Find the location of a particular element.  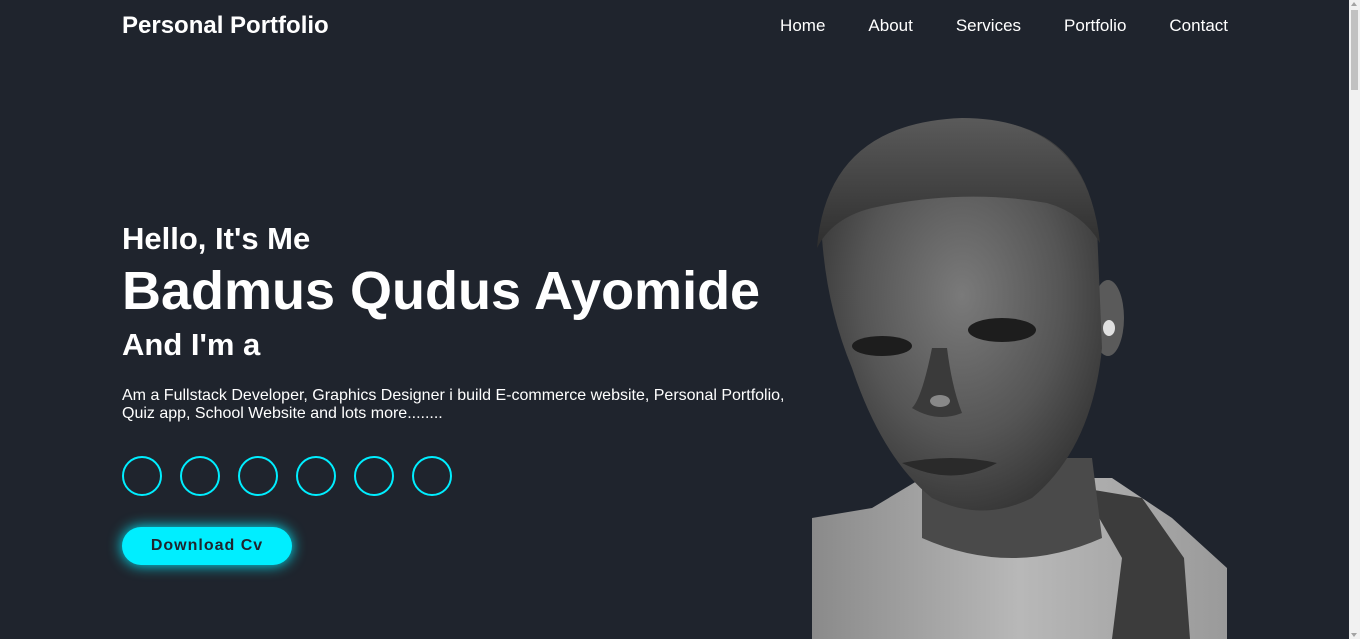

scroll-down-icon is located at coordinates (1354, 635).